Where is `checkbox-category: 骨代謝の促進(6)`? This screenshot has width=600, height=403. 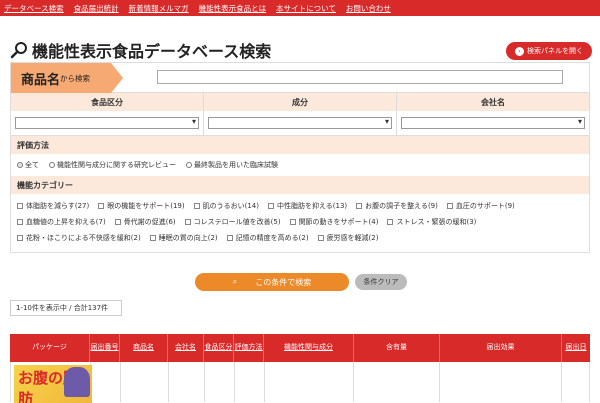
checkbox-category: 骨代謝の促進(6) is located at coordinates (145, 222).